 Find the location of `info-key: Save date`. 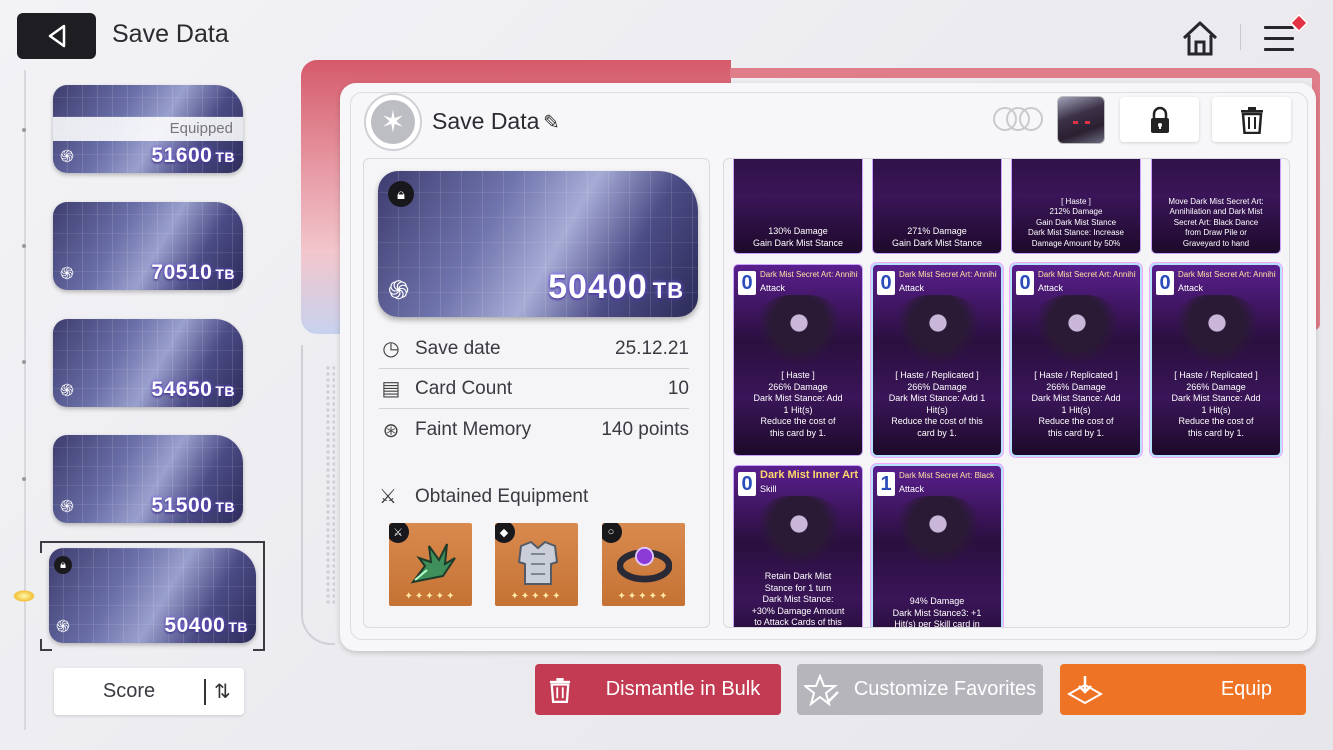

info-key: Save date is located at coordinates (458, 348).